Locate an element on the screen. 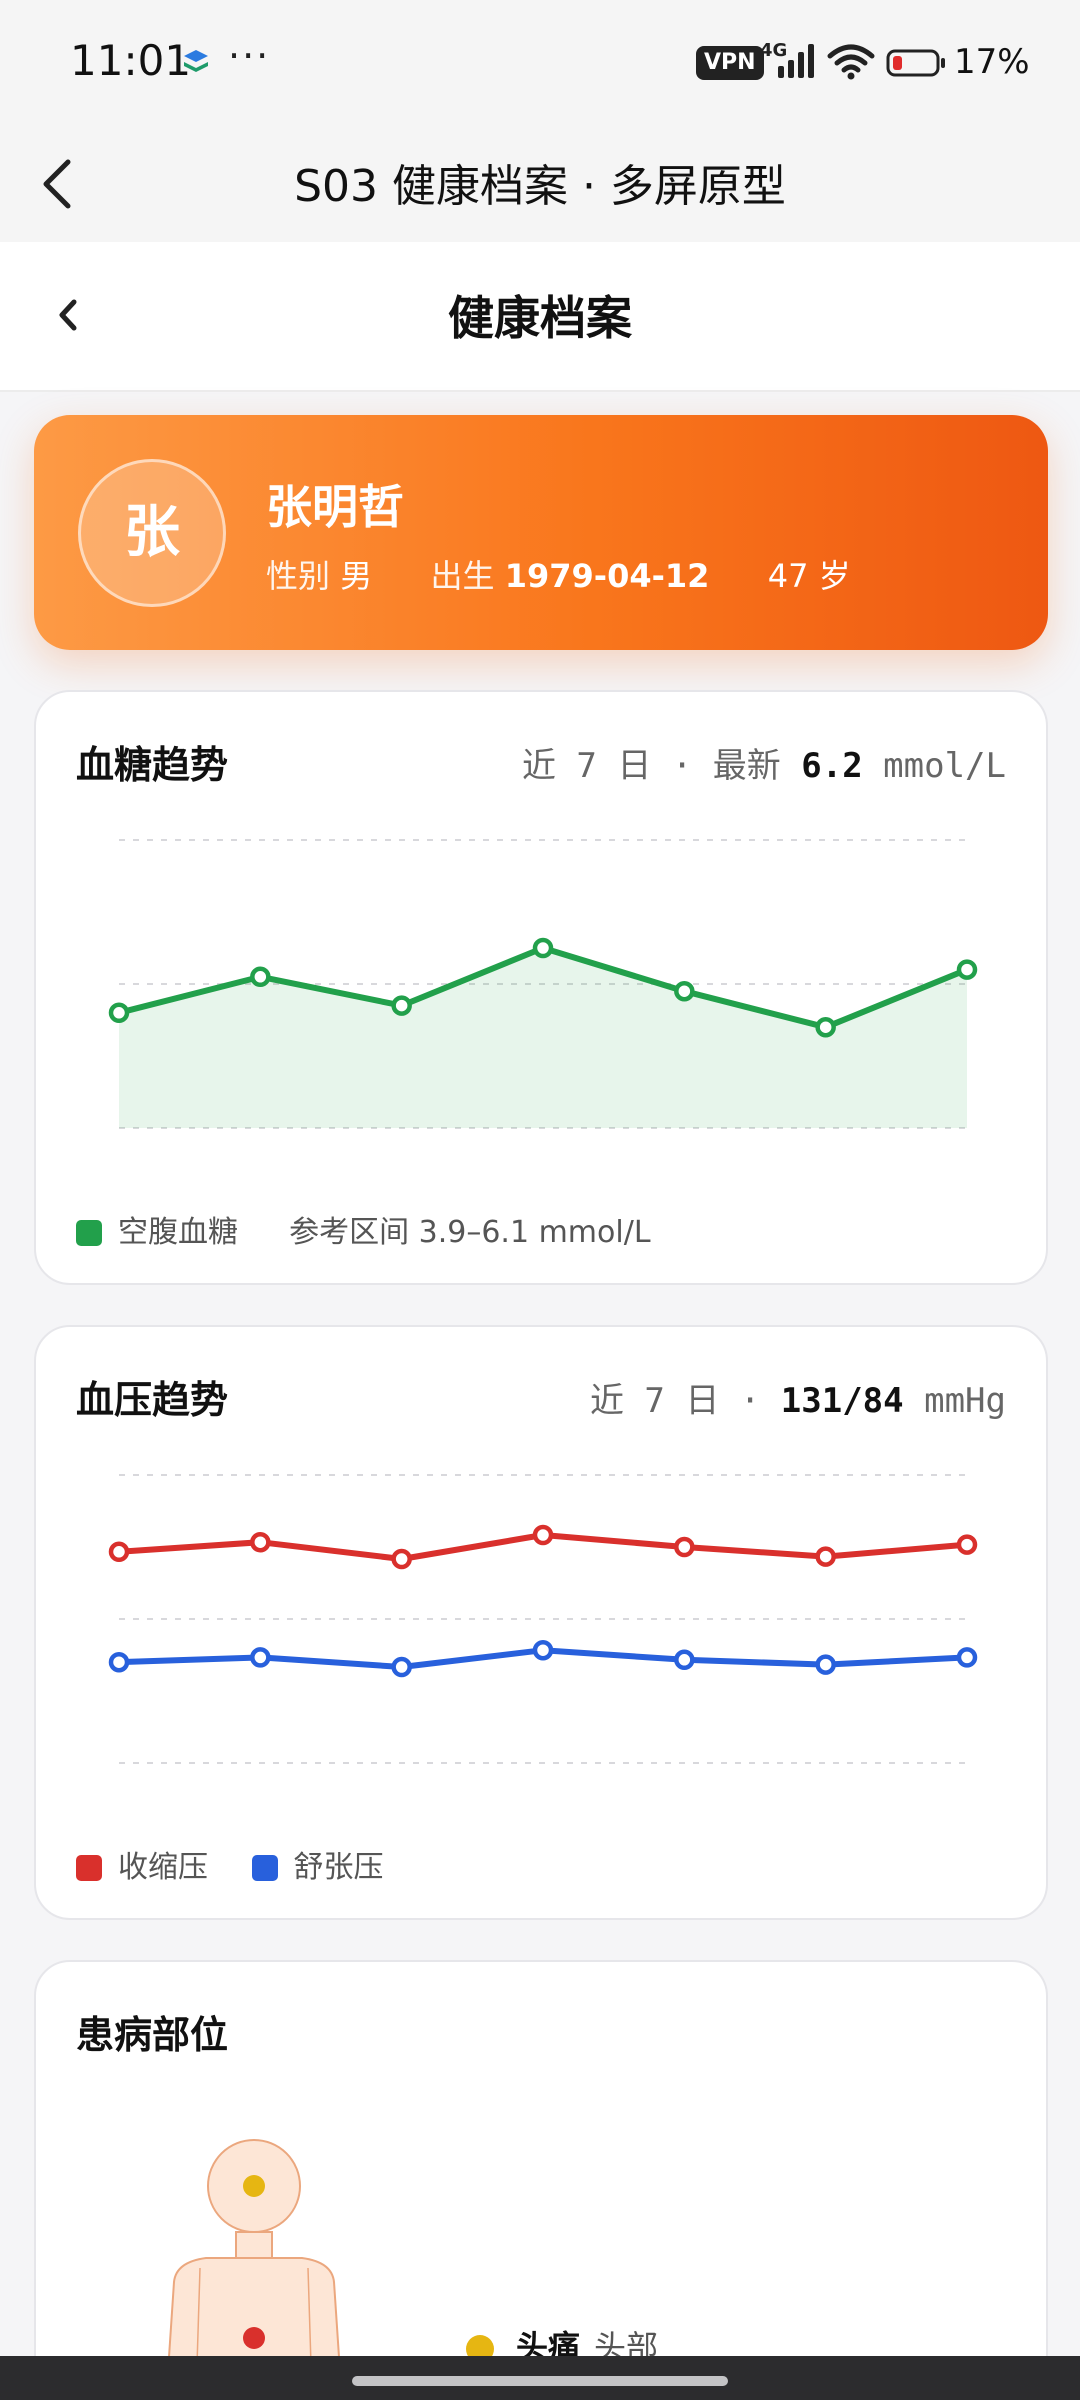 The height and width of the screenshot is (2400, 1080). bp-unit: mmHg is located at coordinates (965, 1401).